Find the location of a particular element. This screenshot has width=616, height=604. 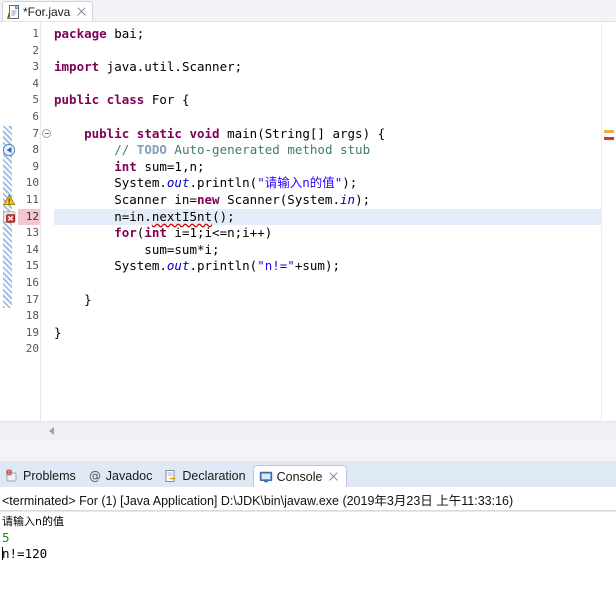

java-file-warning-icon is located at coordinates (13, 11).